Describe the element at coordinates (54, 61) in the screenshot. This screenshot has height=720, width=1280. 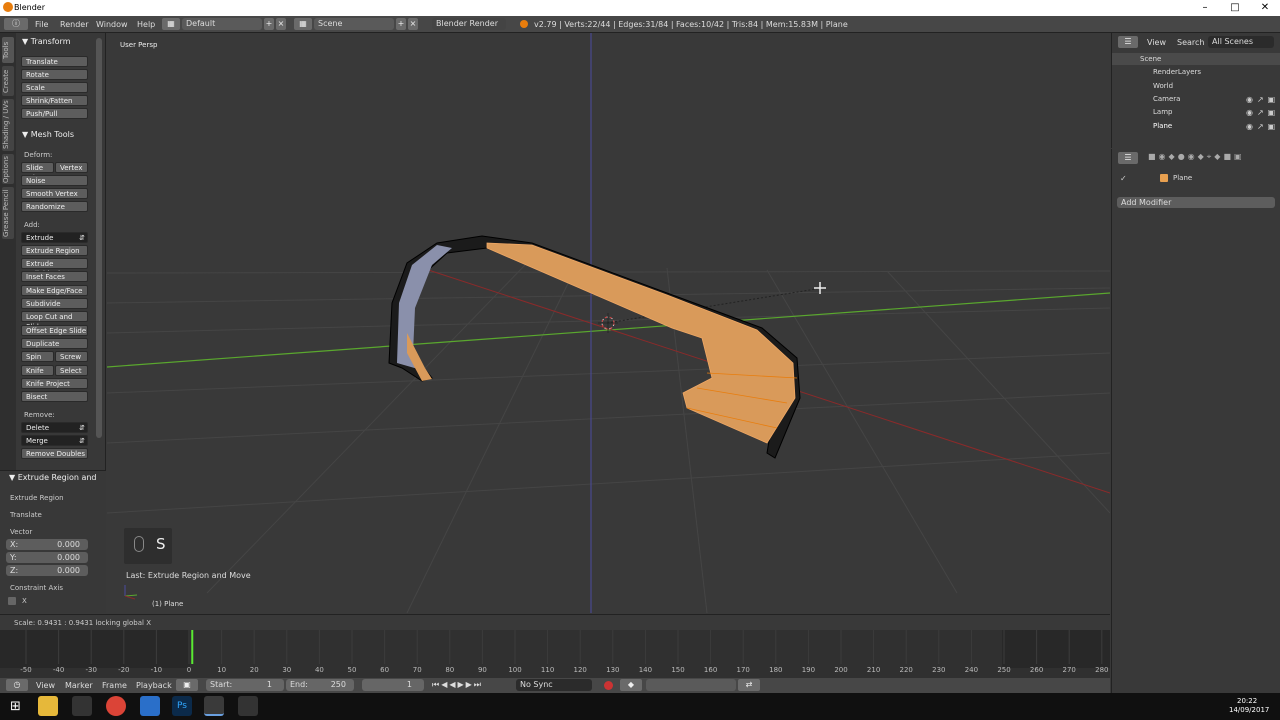
I see `translate-button: Translate` at that location.